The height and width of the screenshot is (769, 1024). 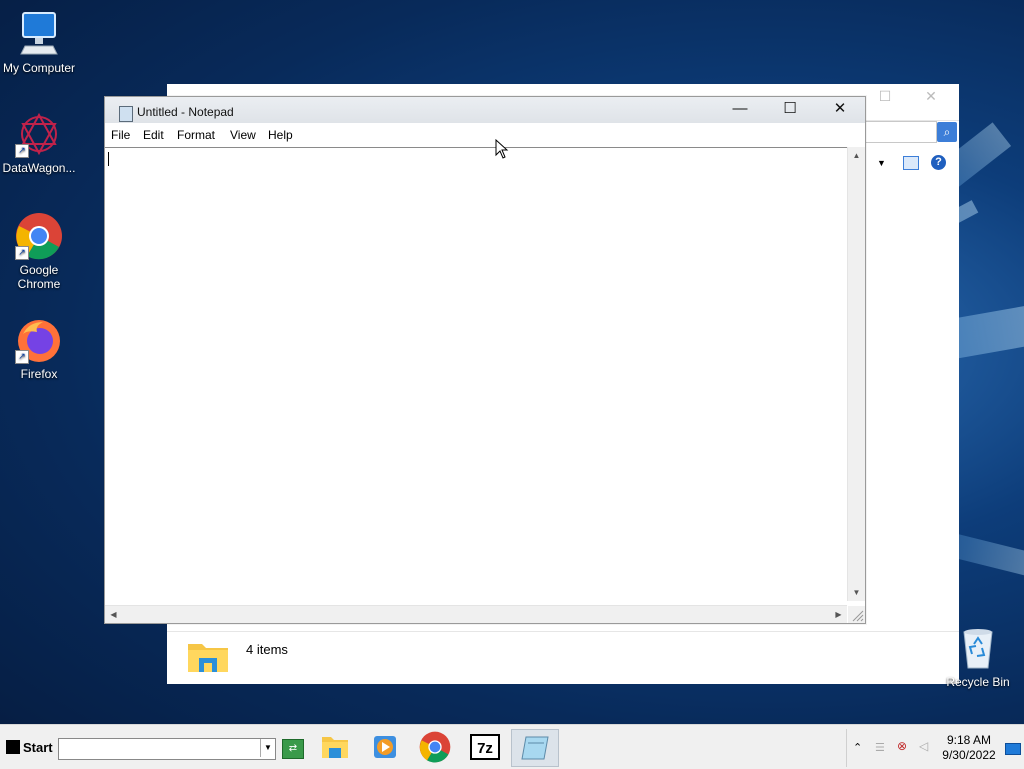 I want to click on firefox-icon: ↗, so click(x=39, y=340).